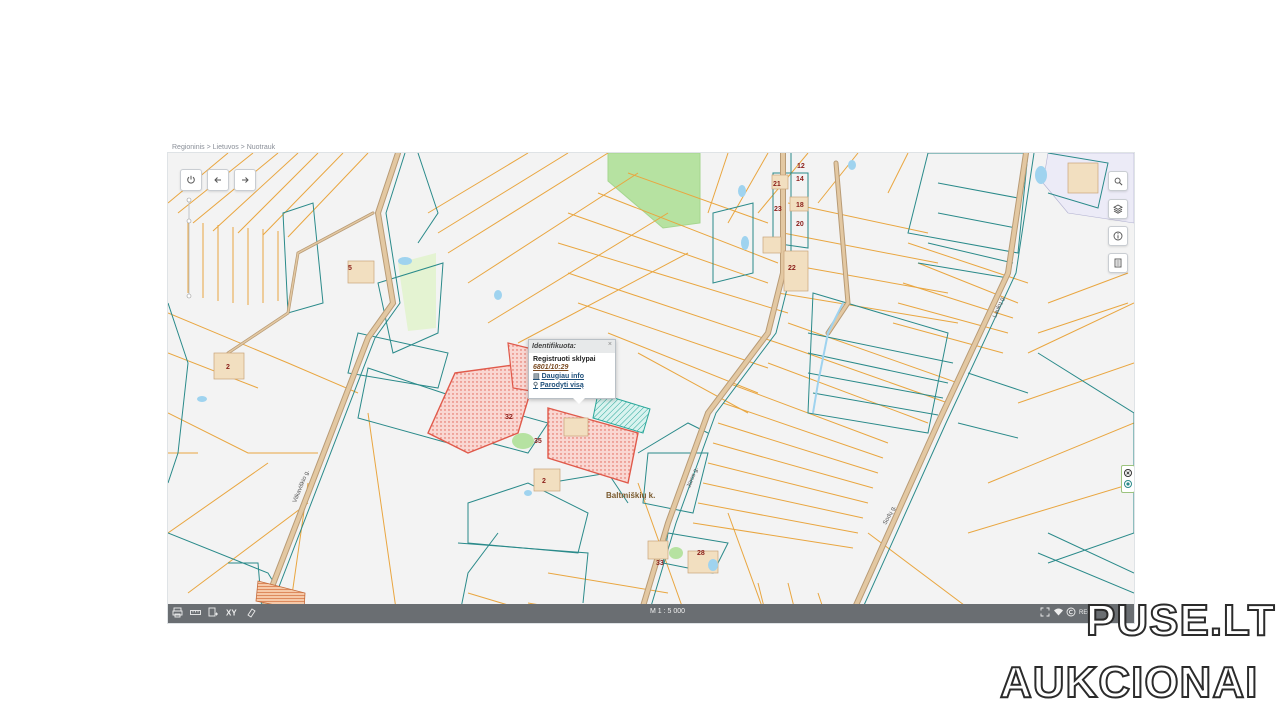 The image size is (1280, 720). I want to click on layers-button, so click(1118, 209).